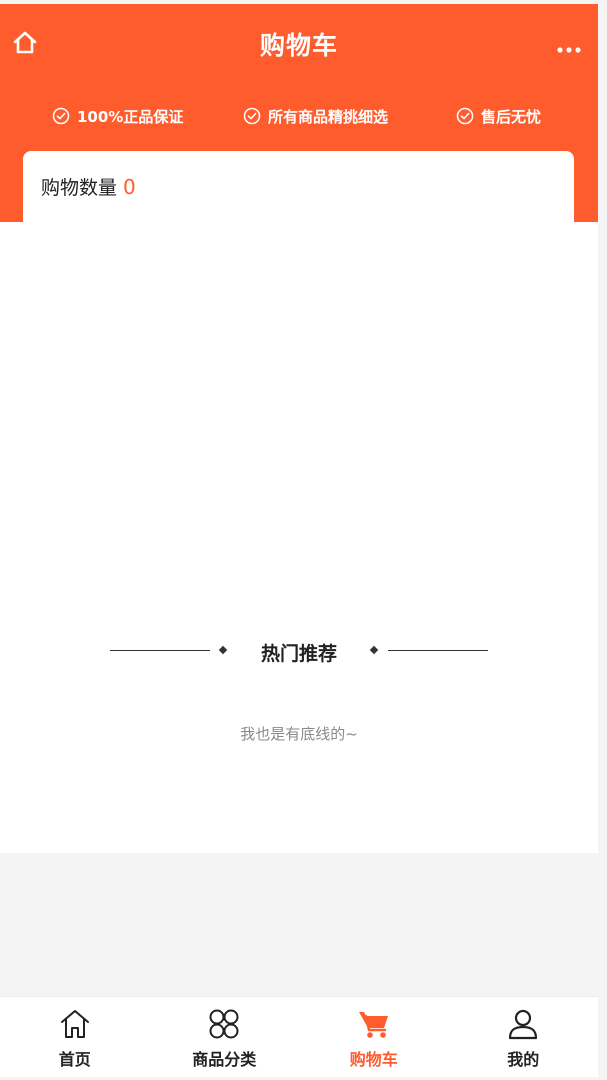 This screenshot has height=1080, width=607. Describe the element at coordinates (74, 1024) in the screenshot. I see `home-icon` at that location.